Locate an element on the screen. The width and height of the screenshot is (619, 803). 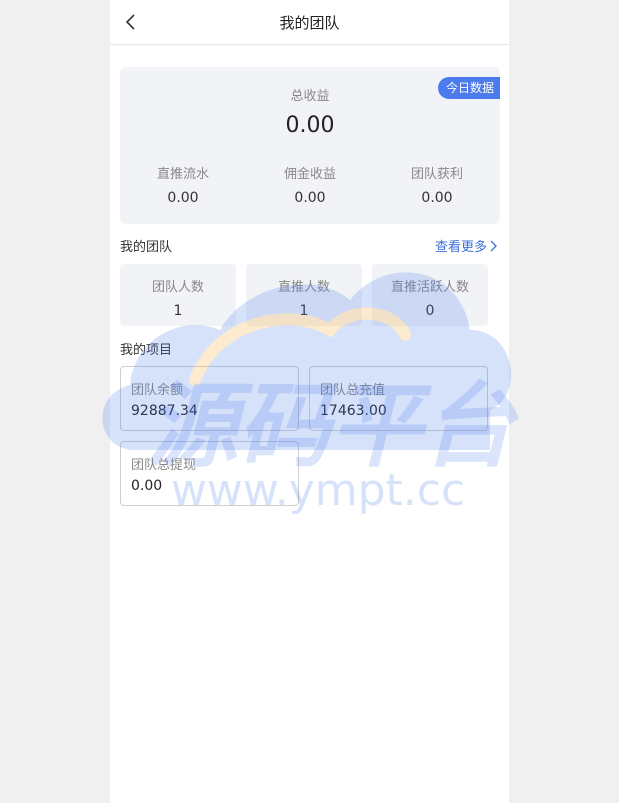
nav-header: 我的团队 is located at coordinates (309, 22).